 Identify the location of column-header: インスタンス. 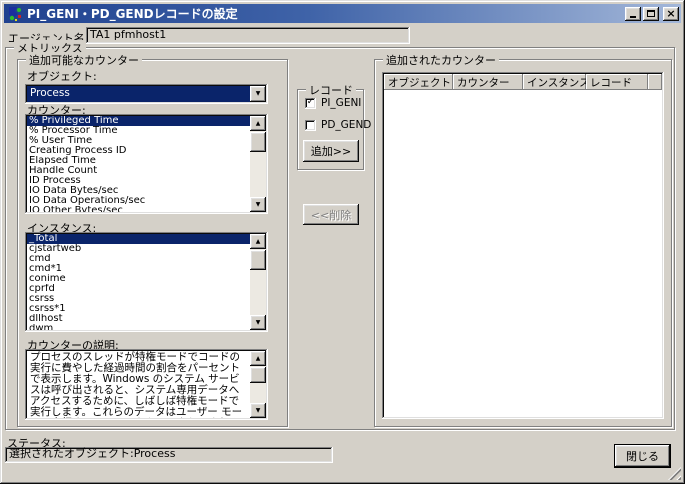
(554, 82).